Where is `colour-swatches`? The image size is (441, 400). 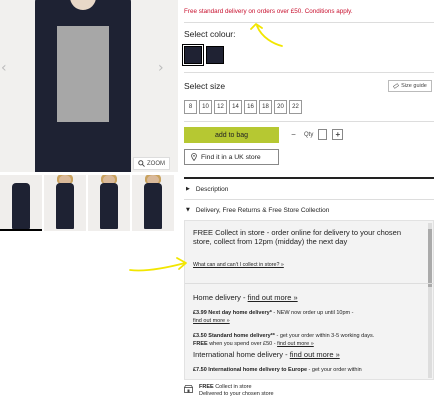
colour-swatches is located at coordinates (203, 55).